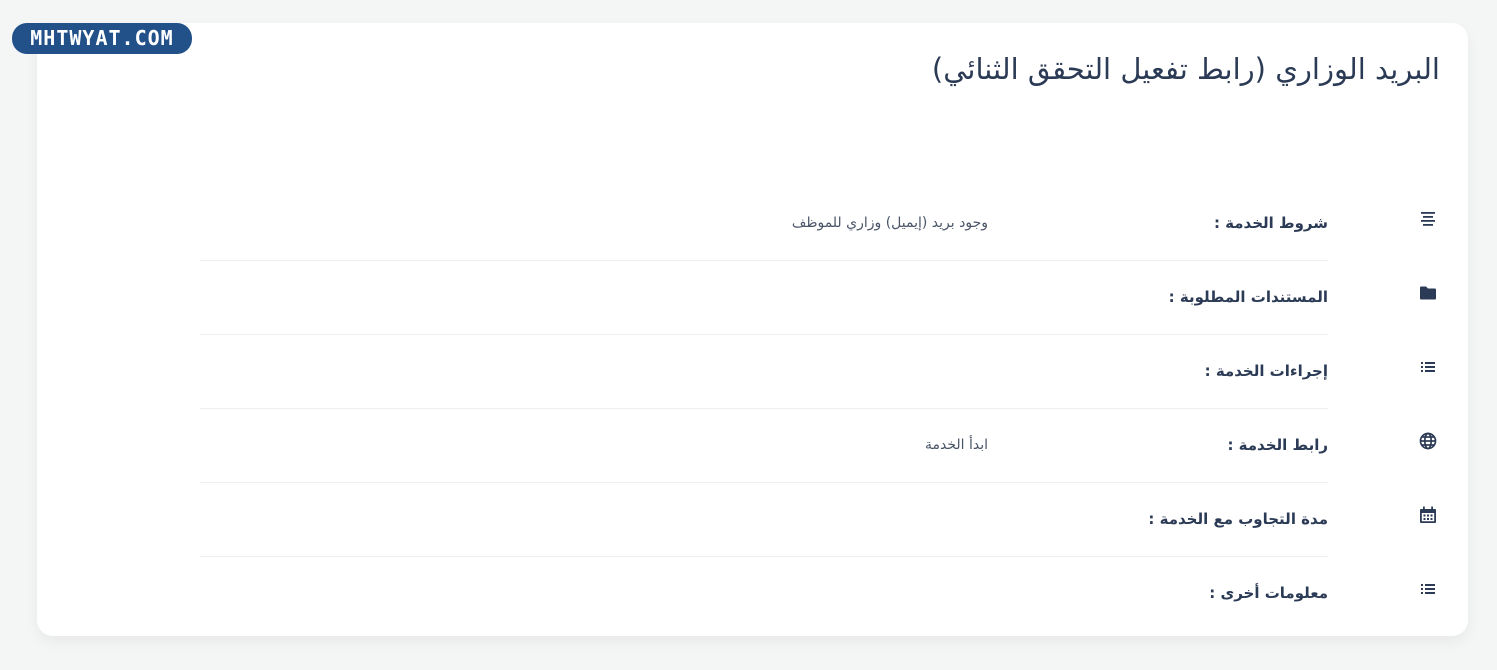 The image size is (1497, 670). What do you see at coordinates (818, 445) in the screenshot?
I see `service-link-row: رابط الخدمة : ابدأ الخدمة` at bounding box center [818, 445].